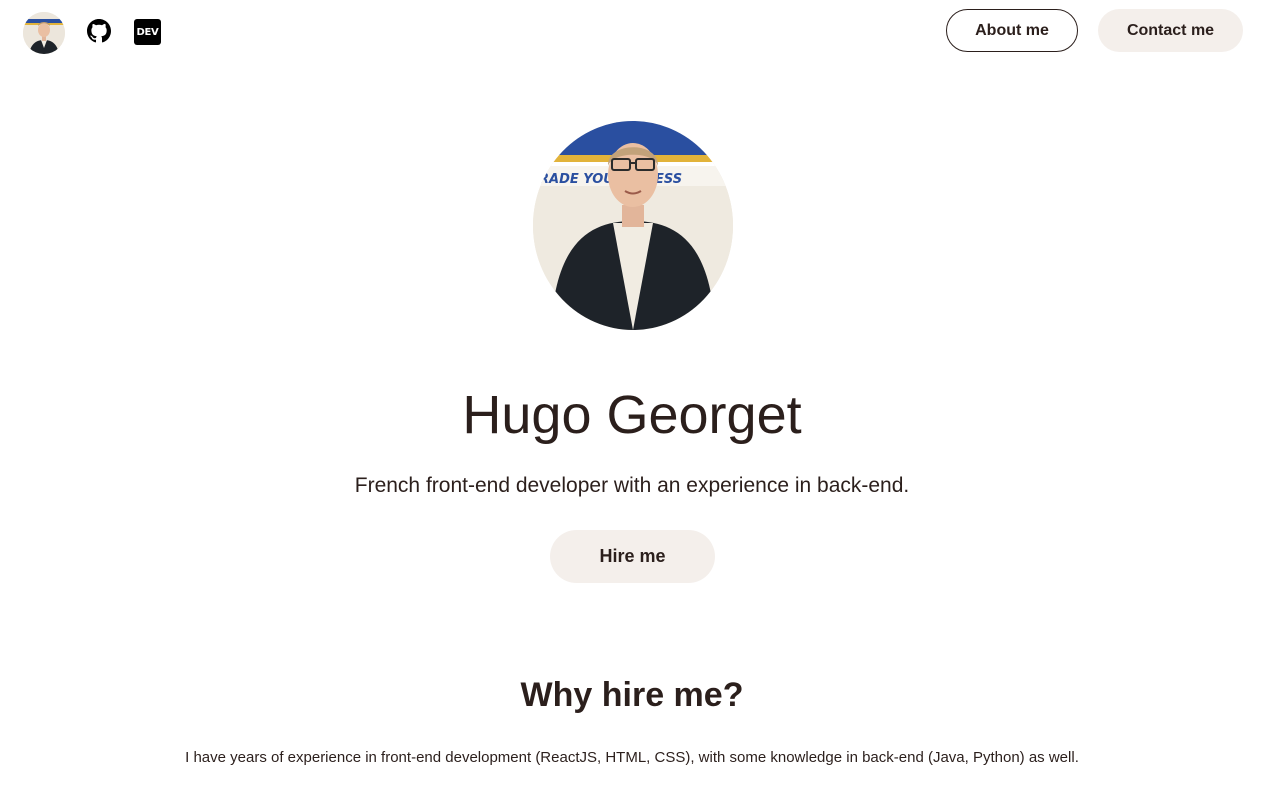 The width and height of the screenshot is (1264, 805). I want to click on dev-logo-text: DEV, so click(147, 32).